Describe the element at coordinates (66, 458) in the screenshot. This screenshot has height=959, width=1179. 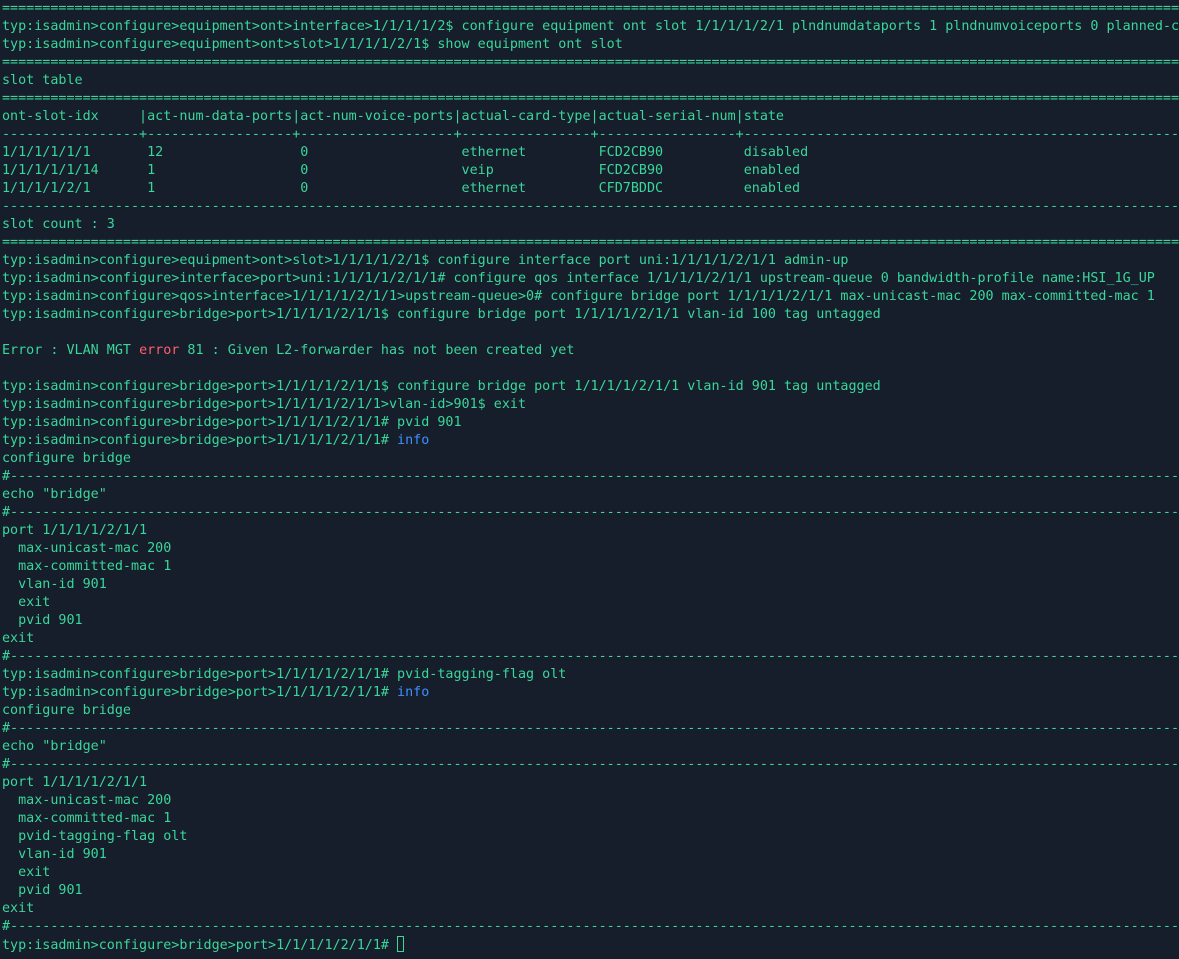
I see `line-text: configure bridge` at that location.